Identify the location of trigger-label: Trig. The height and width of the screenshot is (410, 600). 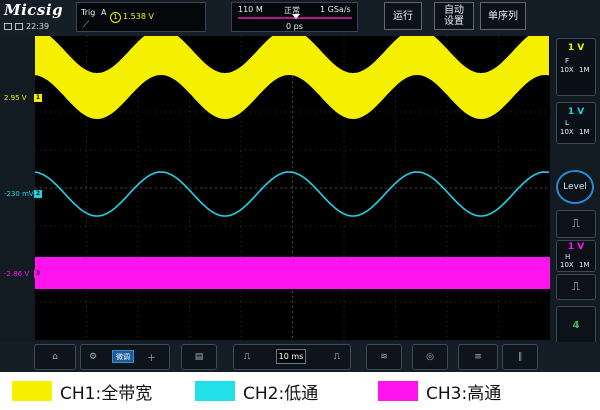
(88, 12).